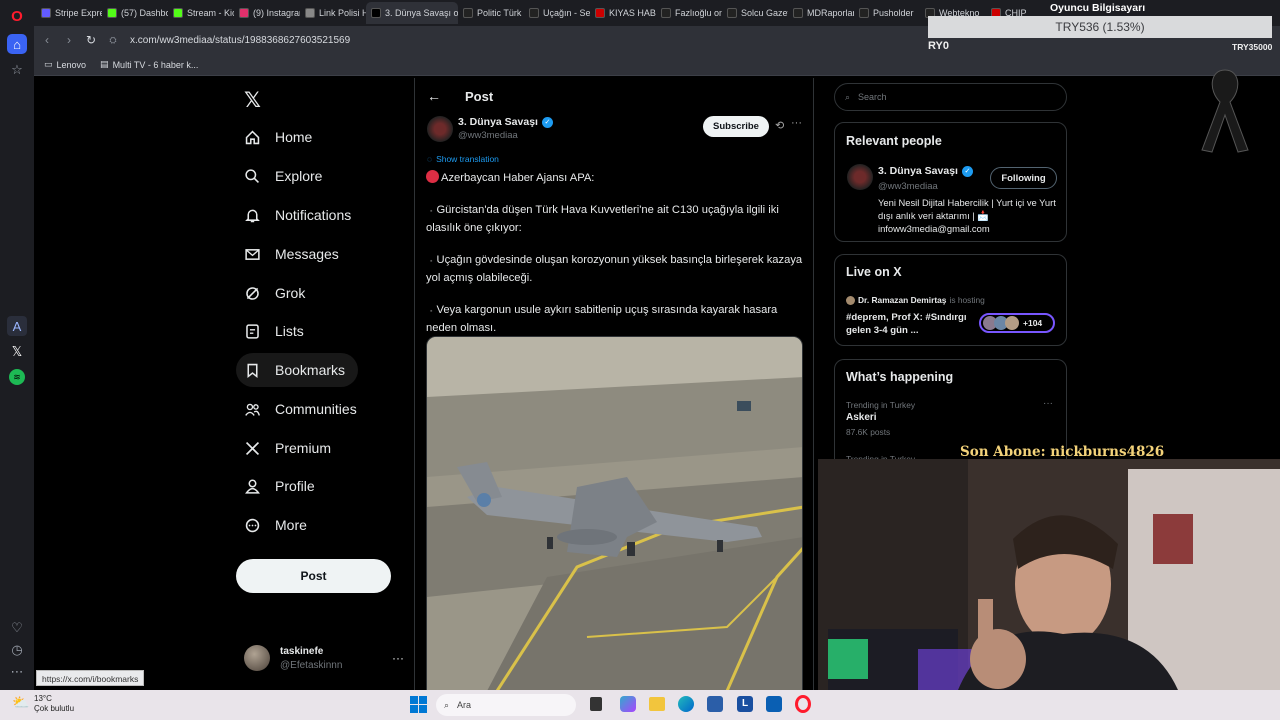 This screenshot has width=1280, height=720. Describe the element at coordinates (908, 186) in the screenshot. I see `person-handle: @ww3mediaa` at that location.